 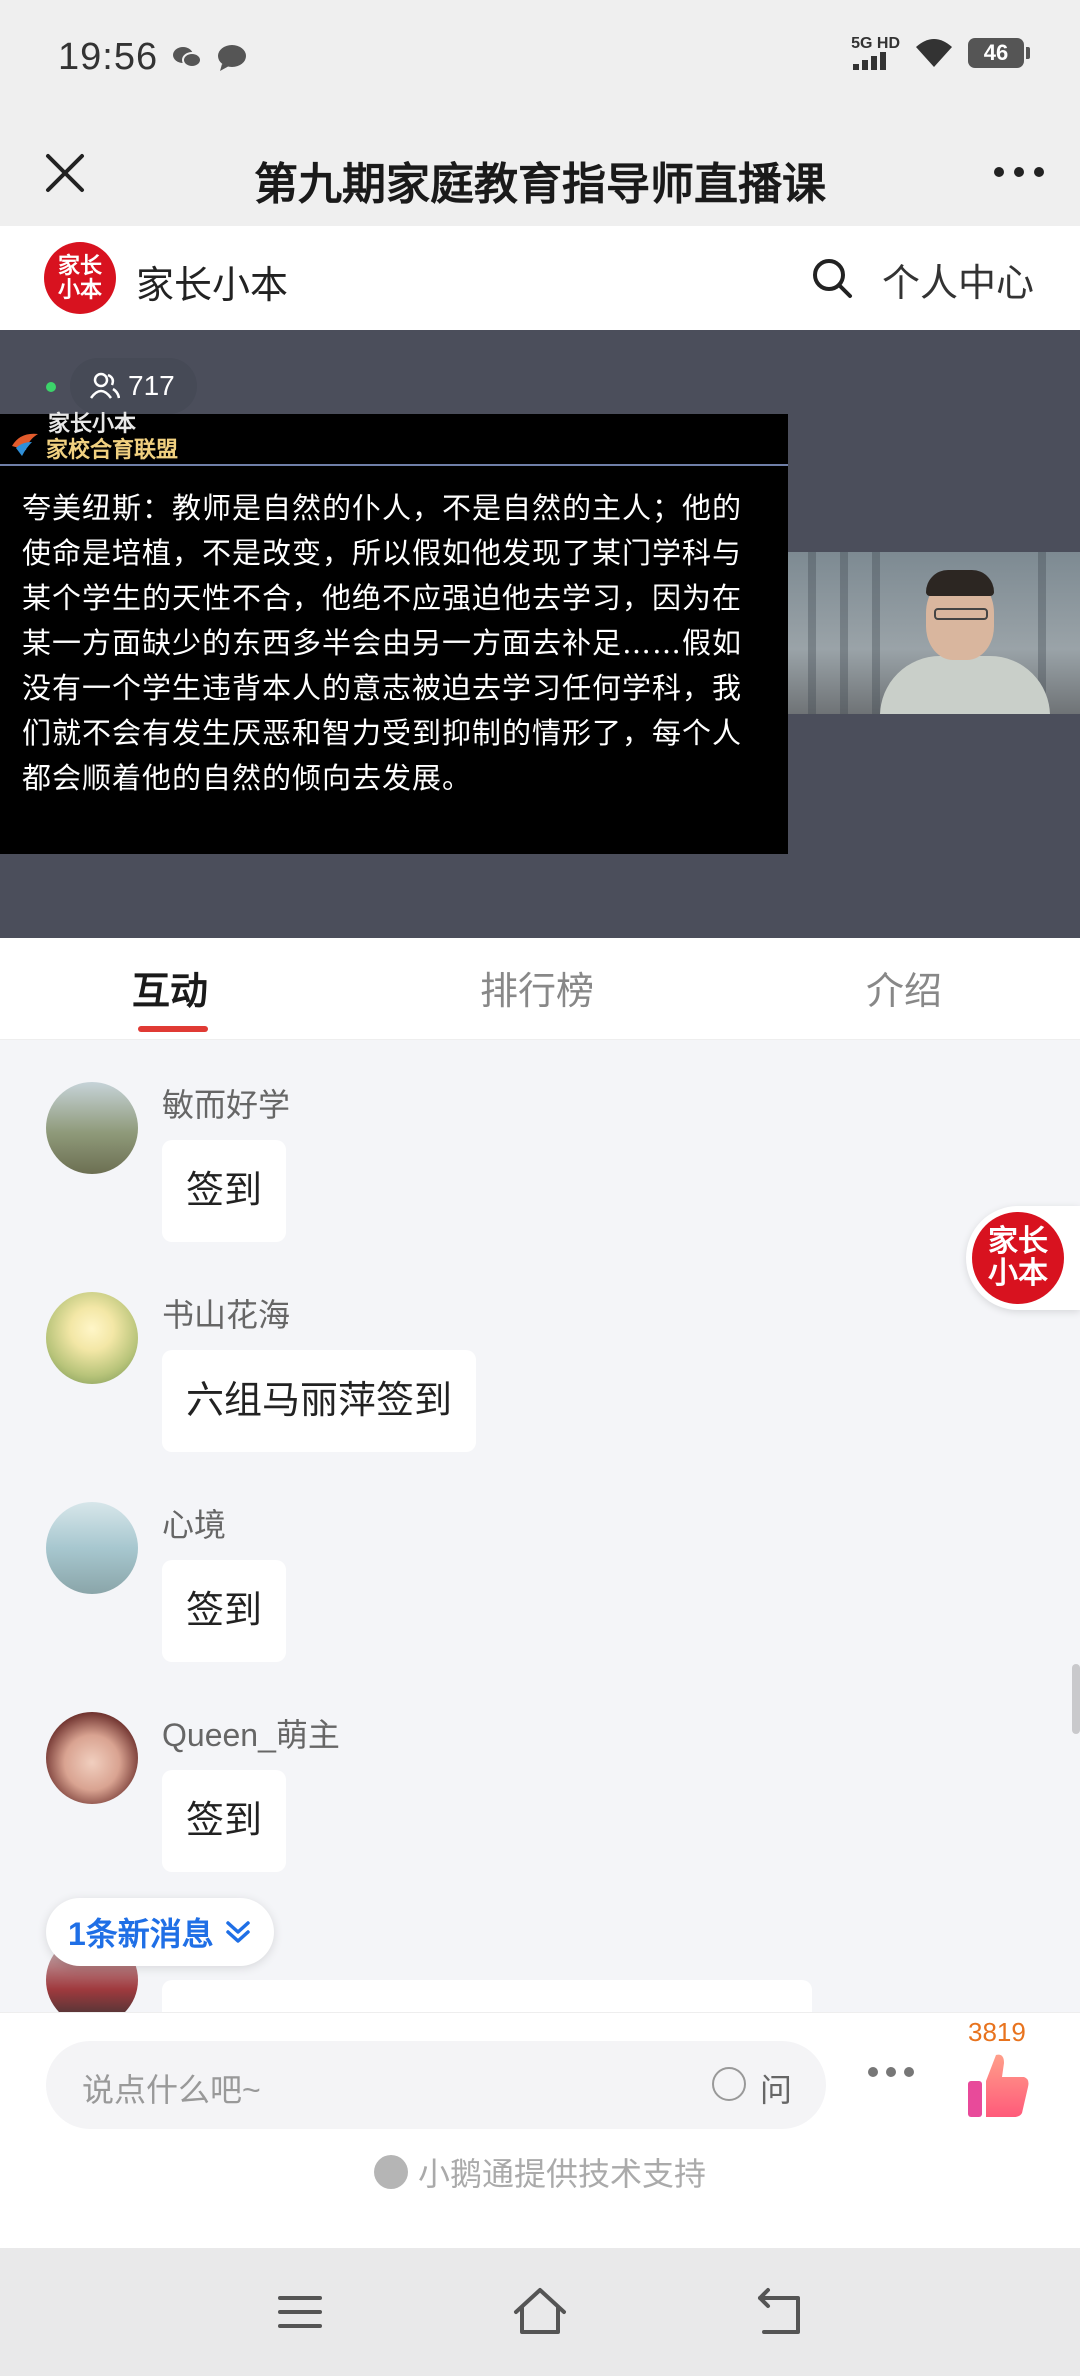 What do you see at coordinates (141, 1934) in the screenshot?
I see `new-message-label: 1条新消息` at bounding box center [141, 1934].